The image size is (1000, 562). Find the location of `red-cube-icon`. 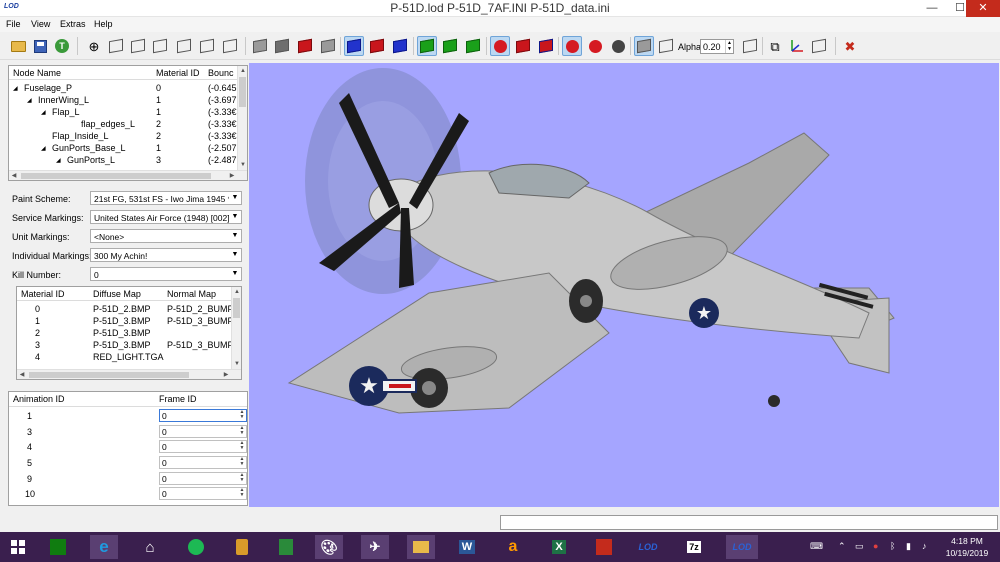

red-cube-icon is located at coordinates (305, 46).